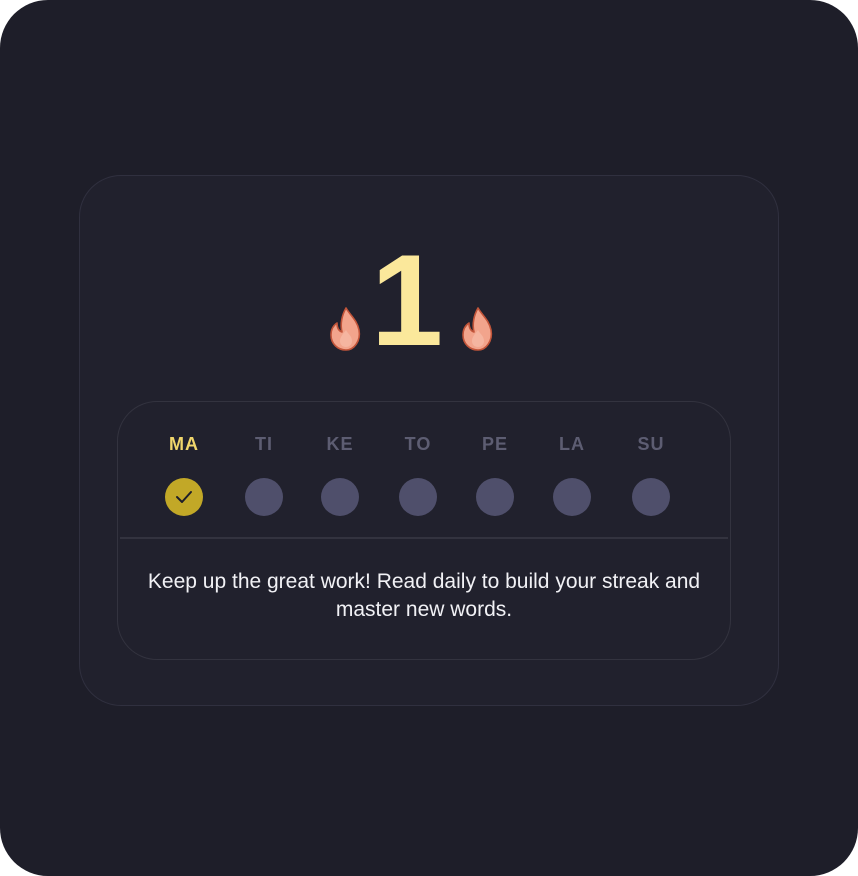 This screenshot has height=876, width=858. Describe the element at coordinates (651, 444) in the screenshot. I see `day-label: SU` at that location.